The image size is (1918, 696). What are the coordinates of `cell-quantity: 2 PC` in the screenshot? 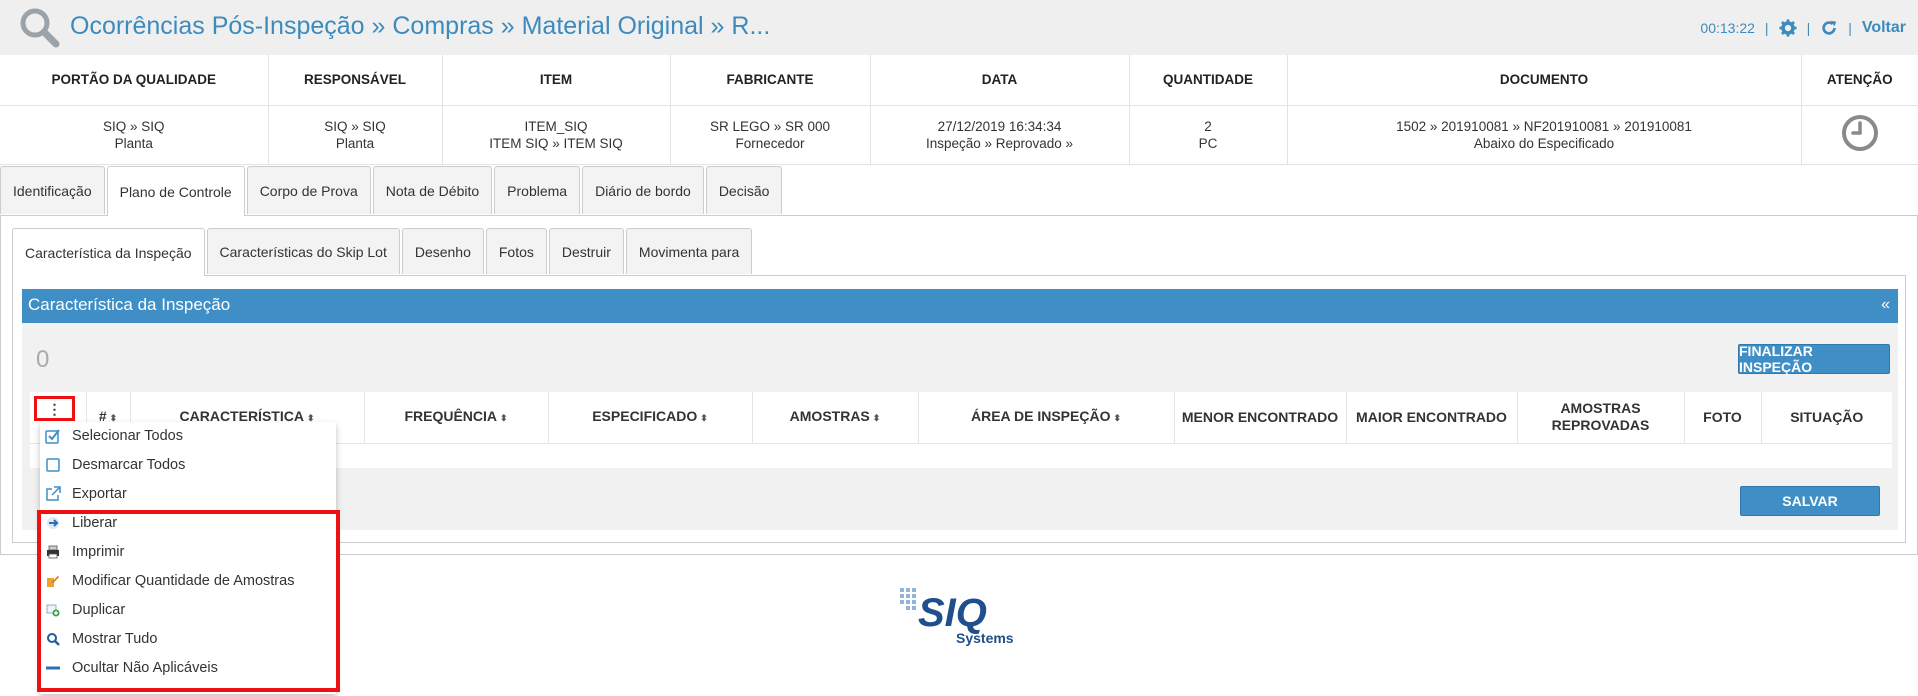 It's located at (1208, 135).